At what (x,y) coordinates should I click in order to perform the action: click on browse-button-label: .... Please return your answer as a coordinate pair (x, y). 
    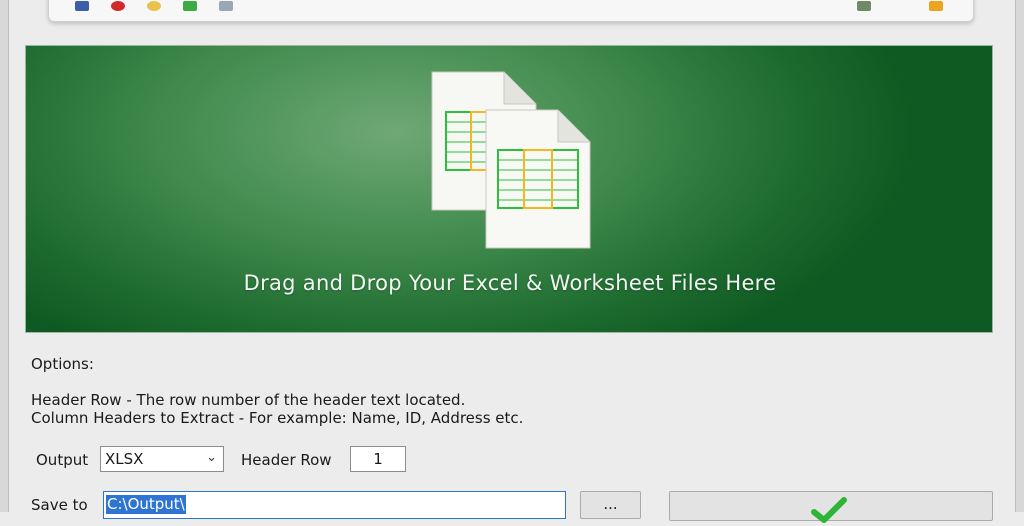
    Looking at the image, I should click on (610, 504).